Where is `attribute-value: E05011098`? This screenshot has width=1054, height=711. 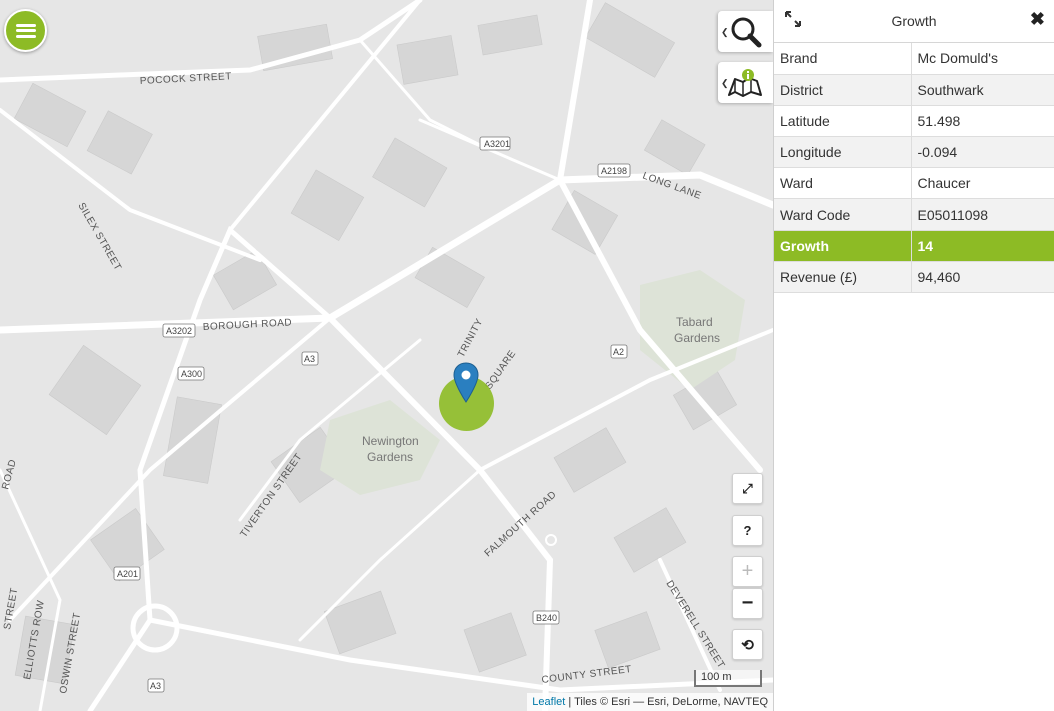
attribute-value: E05011098 is located at coordinates (982, 214).